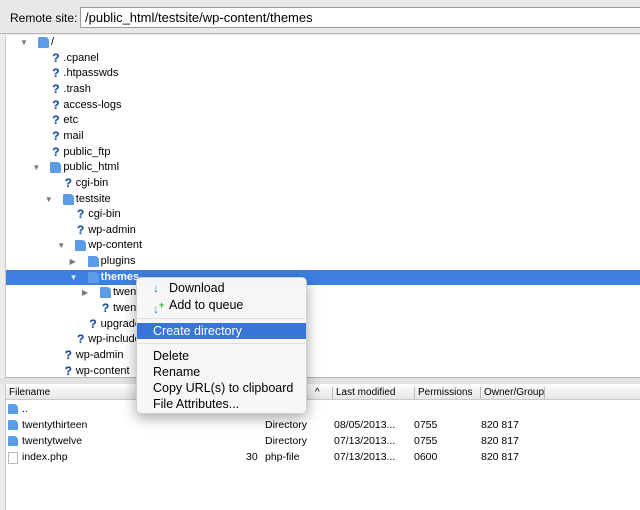 The image size is (640, 510). I want to click on tree-item-label: .trash, so click(77, 88).